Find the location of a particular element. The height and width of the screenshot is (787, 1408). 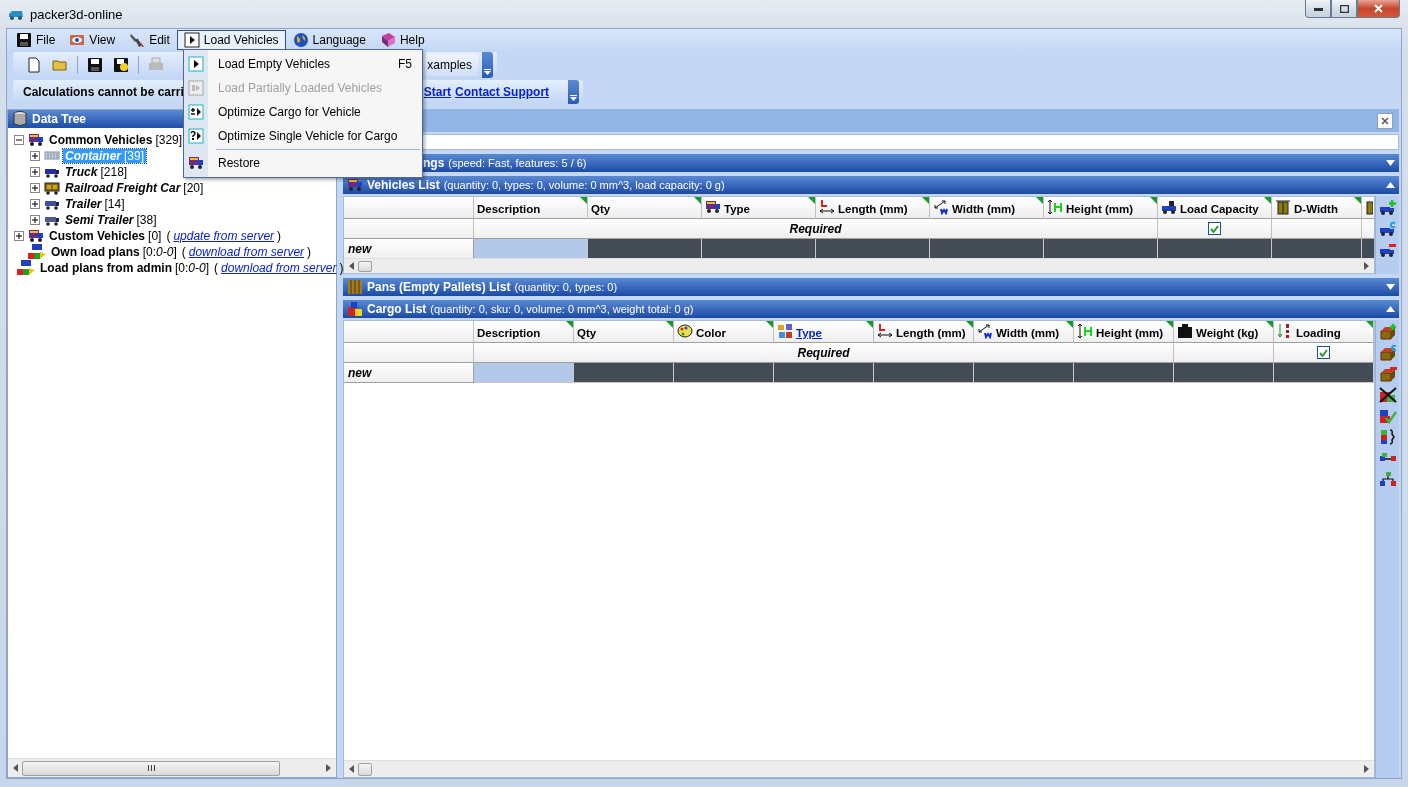

column-header: Weight (kg) is located at coordinates (1224, 332).